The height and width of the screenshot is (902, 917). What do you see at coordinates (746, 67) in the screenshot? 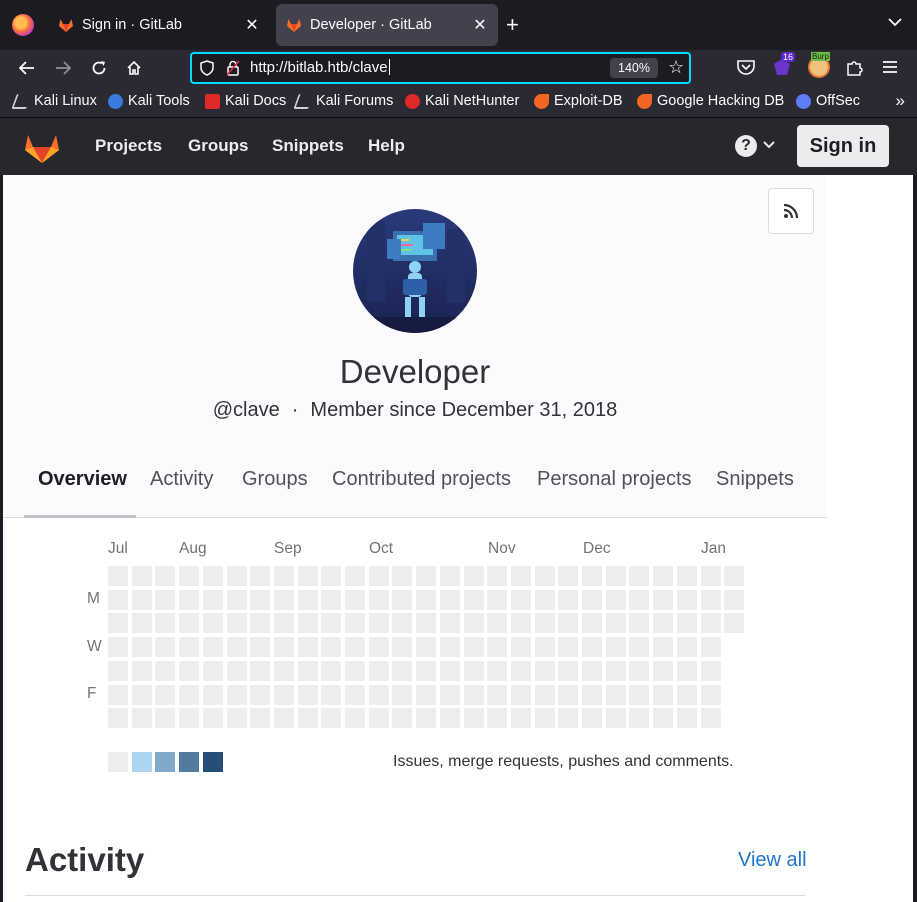
I see `pocket-icon` at bounding box center [746, 67].